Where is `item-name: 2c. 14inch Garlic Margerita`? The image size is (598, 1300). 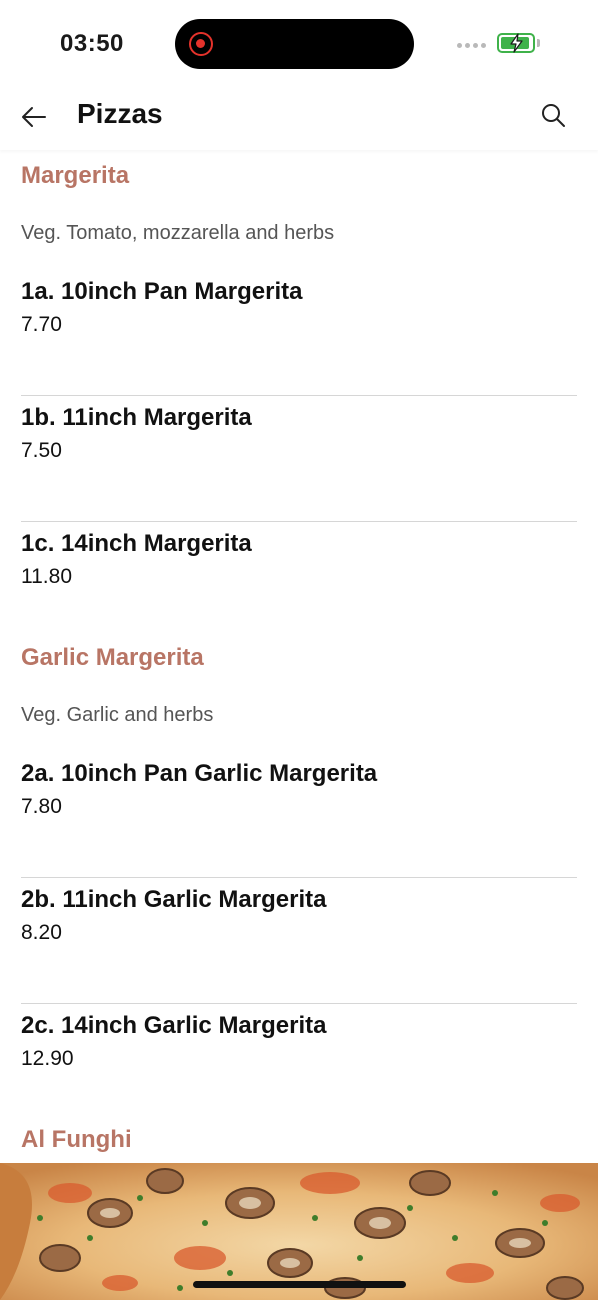
item-name: 2c. 14inch Garlic Margerita is located at coordinates (174, 1025).